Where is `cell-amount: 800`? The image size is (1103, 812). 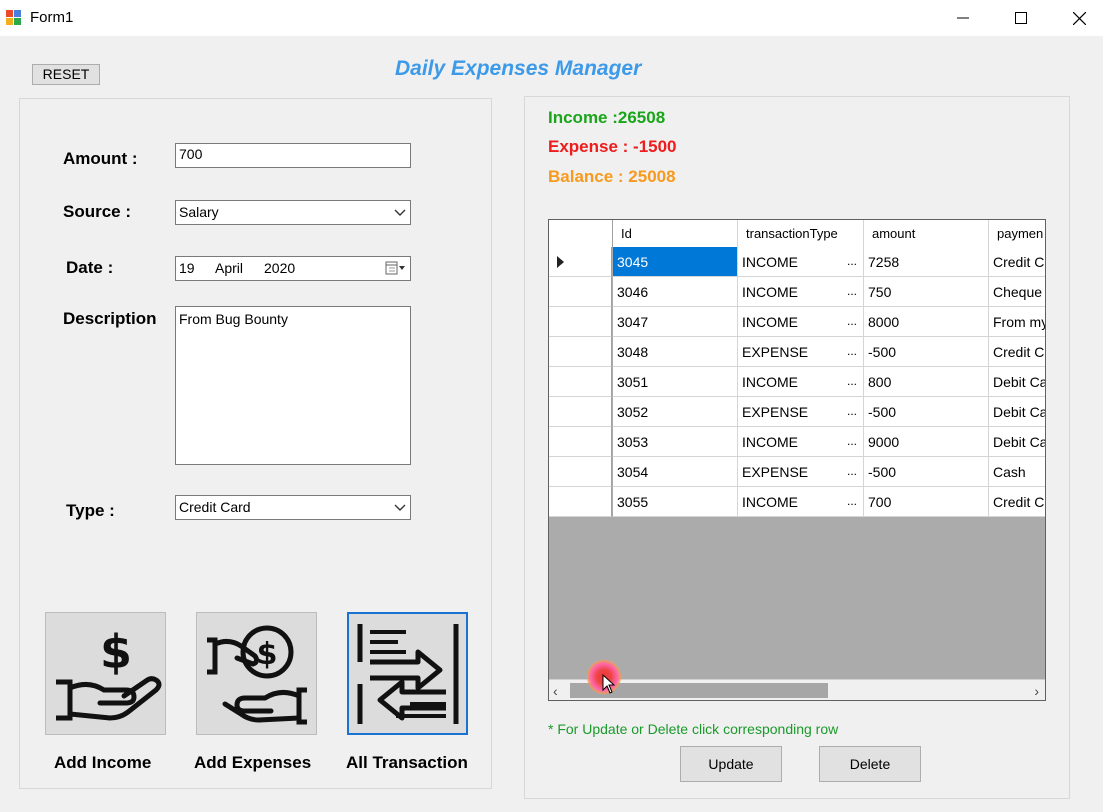 cell-amount: 800 is located at coordinates (926, 382).